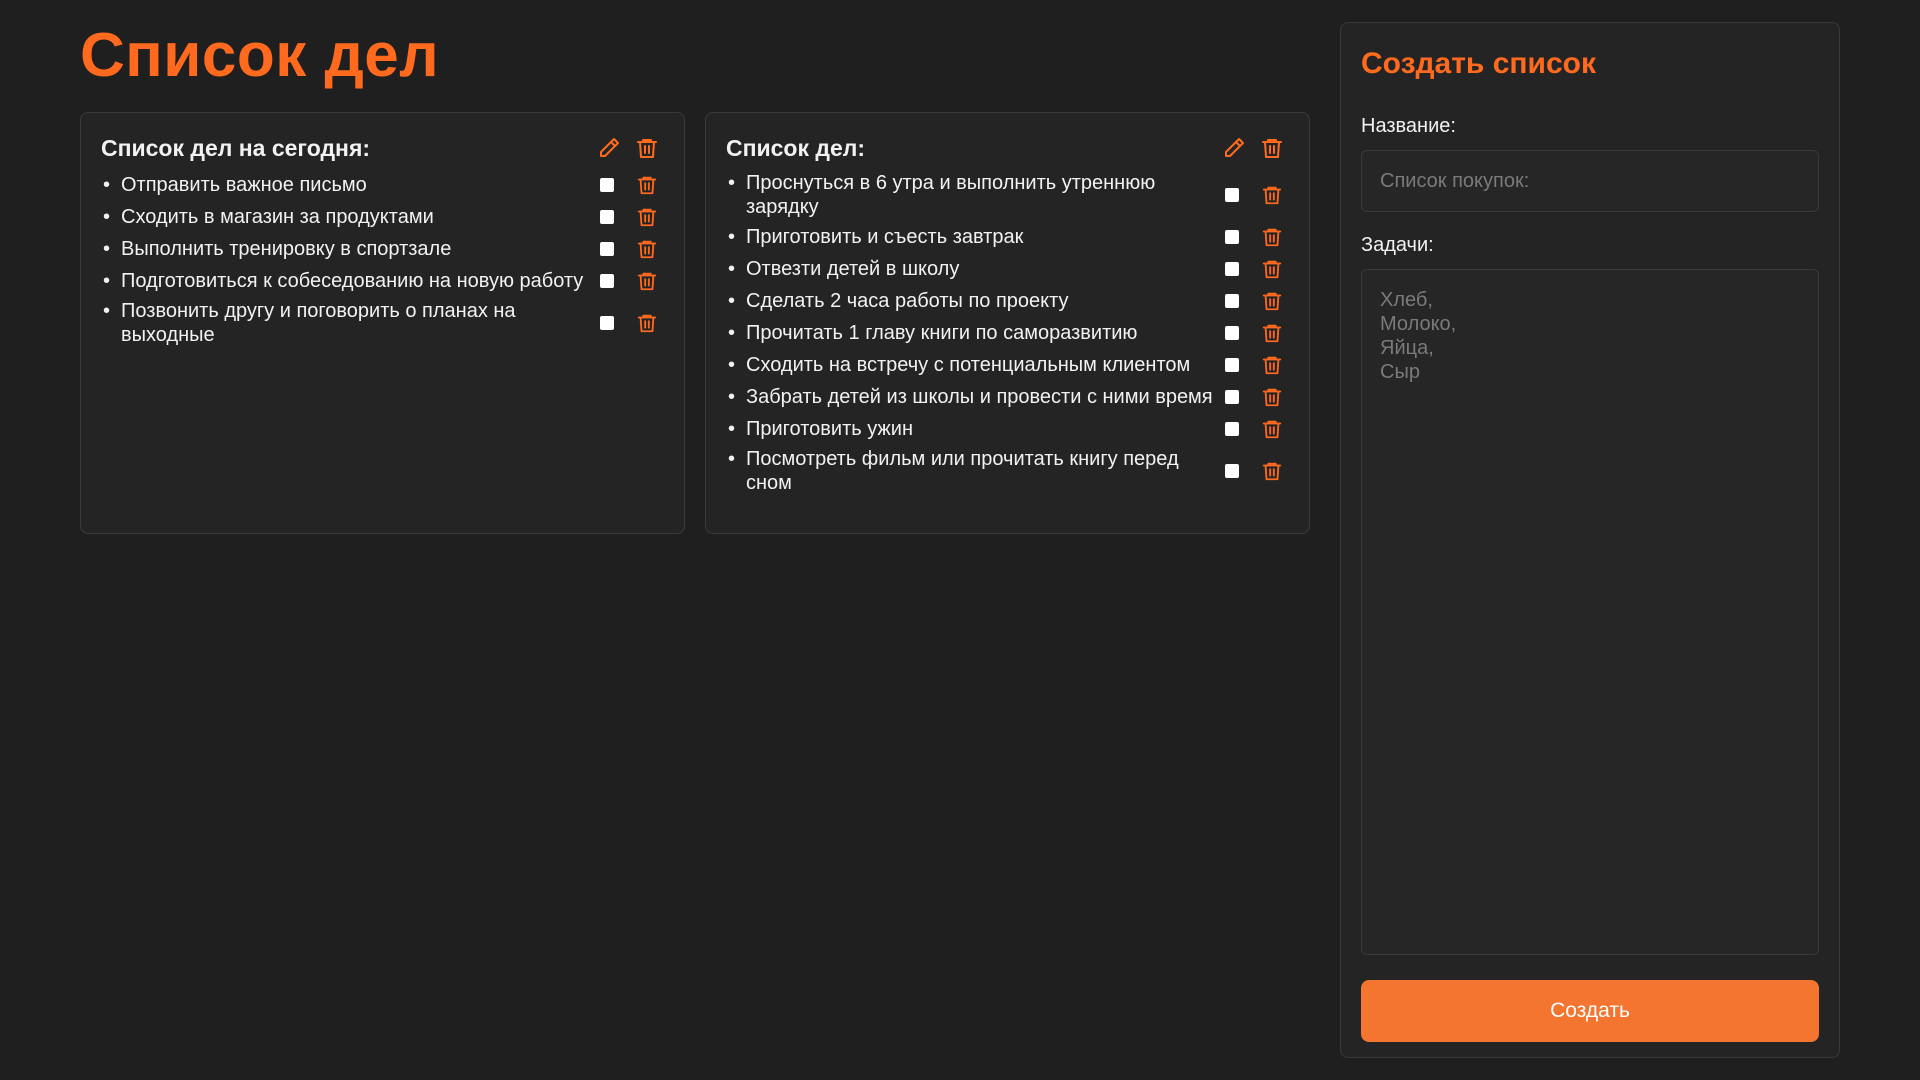 The width and height of the screenshot is (1920, 1080). I want to click on task-text-wrap: • Сделать 2 часа работы по проекту, so click(975, 301).